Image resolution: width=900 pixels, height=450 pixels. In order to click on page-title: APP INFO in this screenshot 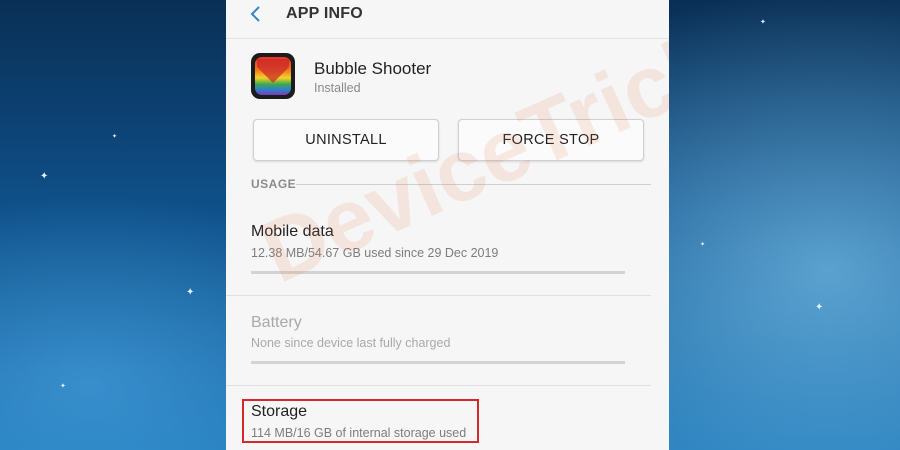, I will do `click(324, 13)`.